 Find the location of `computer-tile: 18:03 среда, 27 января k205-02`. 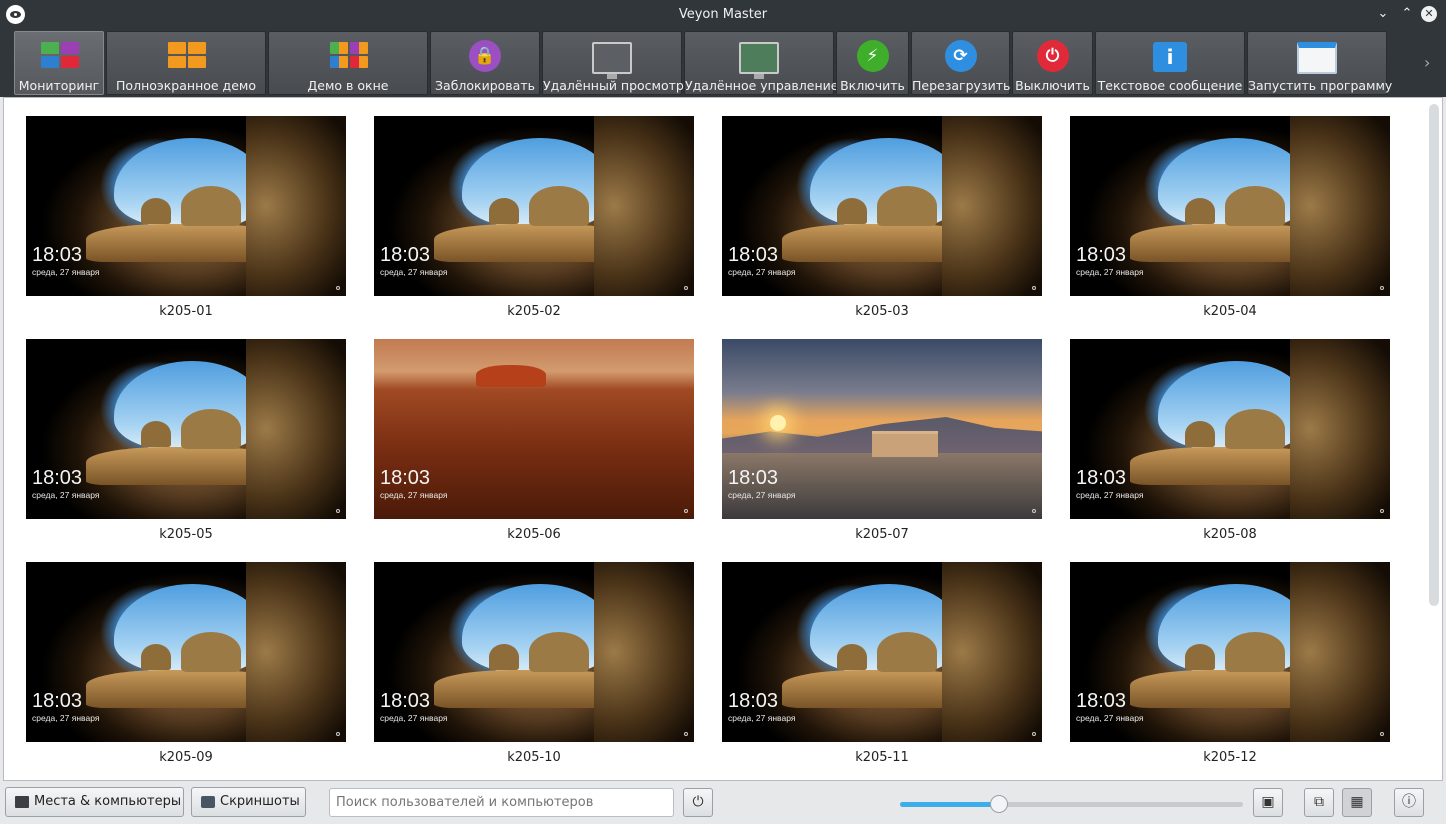

computer-tile: 18:03 среда, 27 января k205-02 is located at coordinates (534, 222).